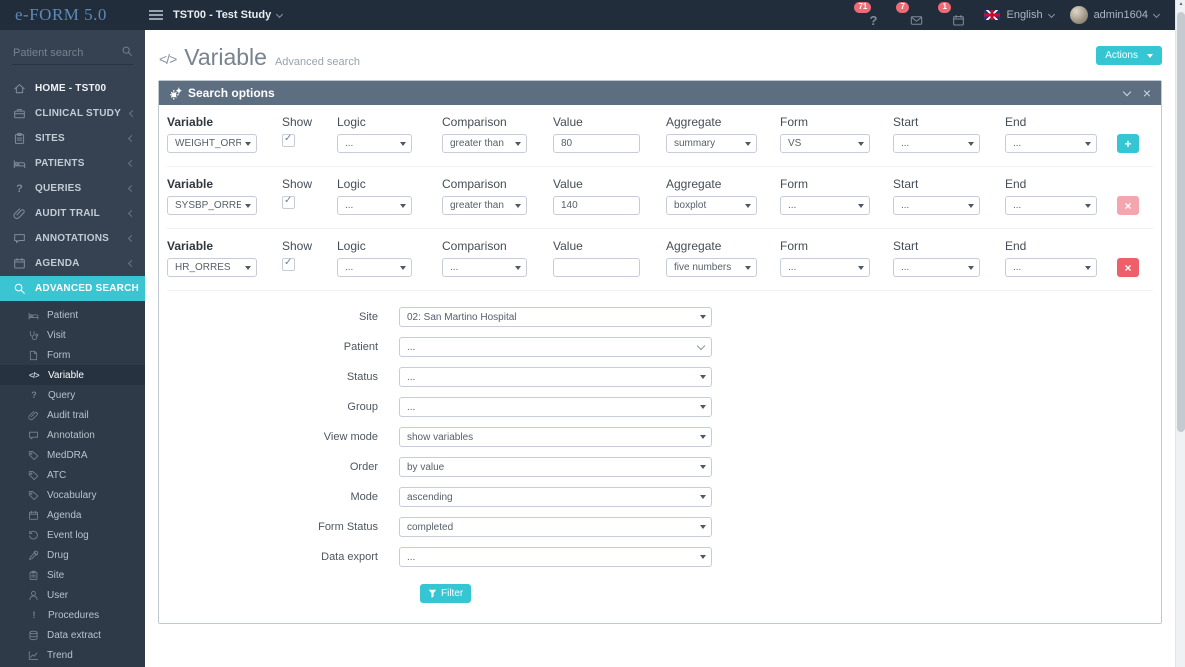 Image resolution: width=1185 pixels, height=667 pixels. I want to click on audit-trail-icon, so click(33, 415).